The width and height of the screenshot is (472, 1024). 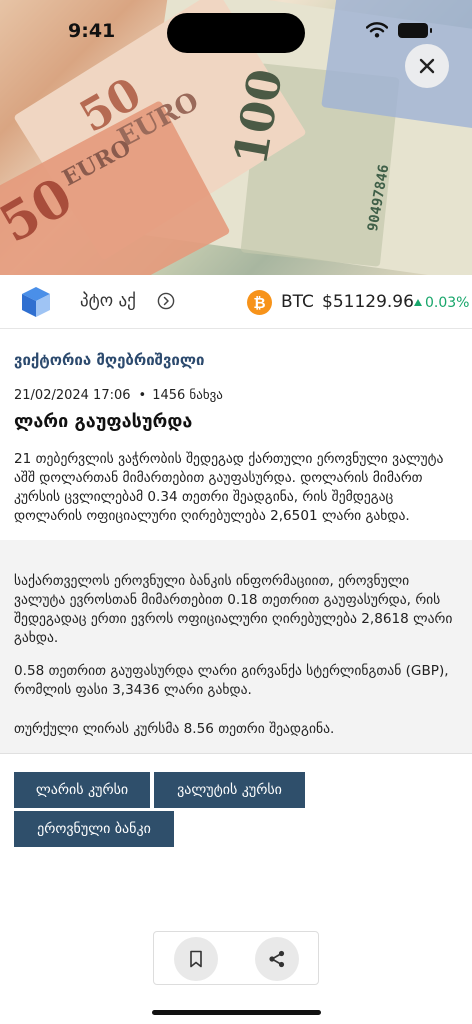 I want to click on article-actions, so click(x=236, y=958).